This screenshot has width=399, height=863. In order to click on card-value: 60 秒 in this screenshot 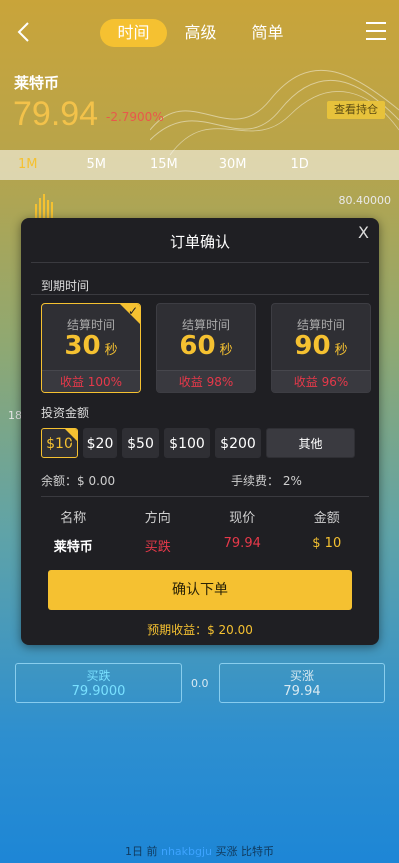, I will do `click(206, 346)`.